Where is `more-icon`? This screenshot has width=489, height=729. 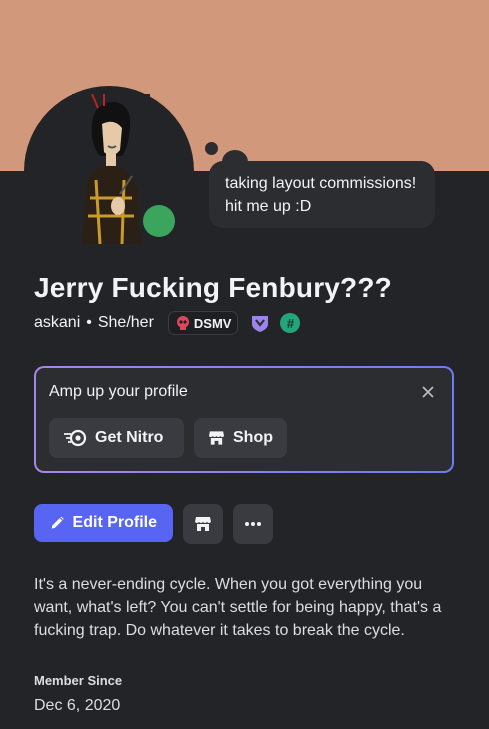 more-icon is located at coordinates (253, 524).